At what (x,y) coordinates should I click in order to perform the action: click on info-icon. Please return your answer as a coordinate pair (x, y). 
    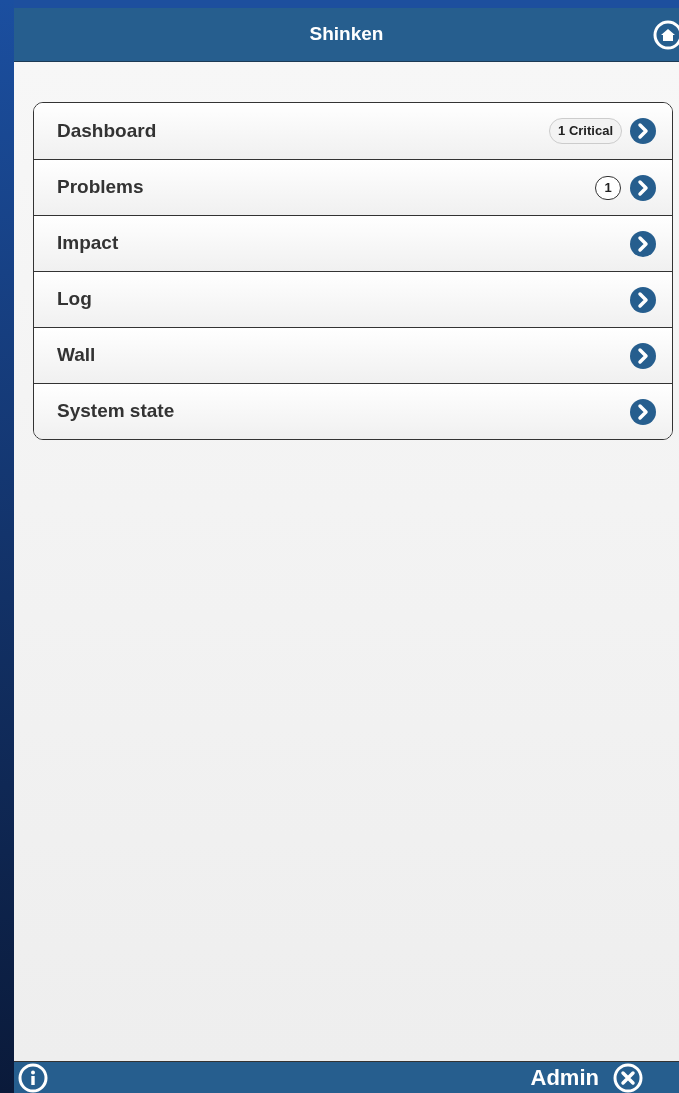
    Looking at the image, I should click on (33, 1077).